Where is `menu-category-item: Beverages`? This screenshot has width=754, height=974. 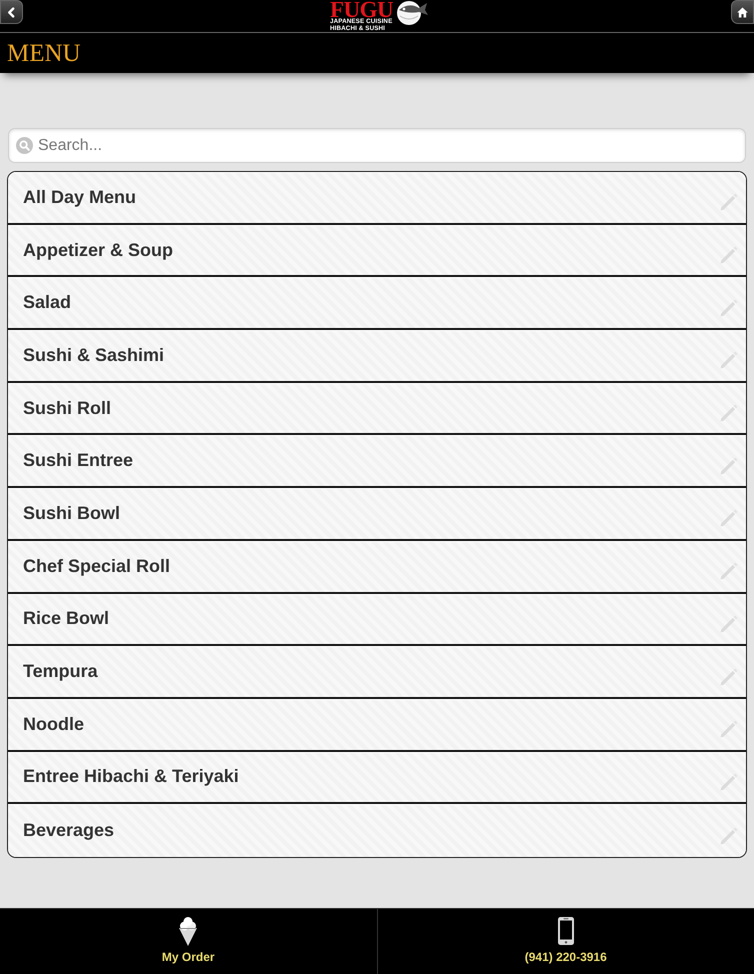 menu-category-item: Beverages is located at coordinates (377, 830).